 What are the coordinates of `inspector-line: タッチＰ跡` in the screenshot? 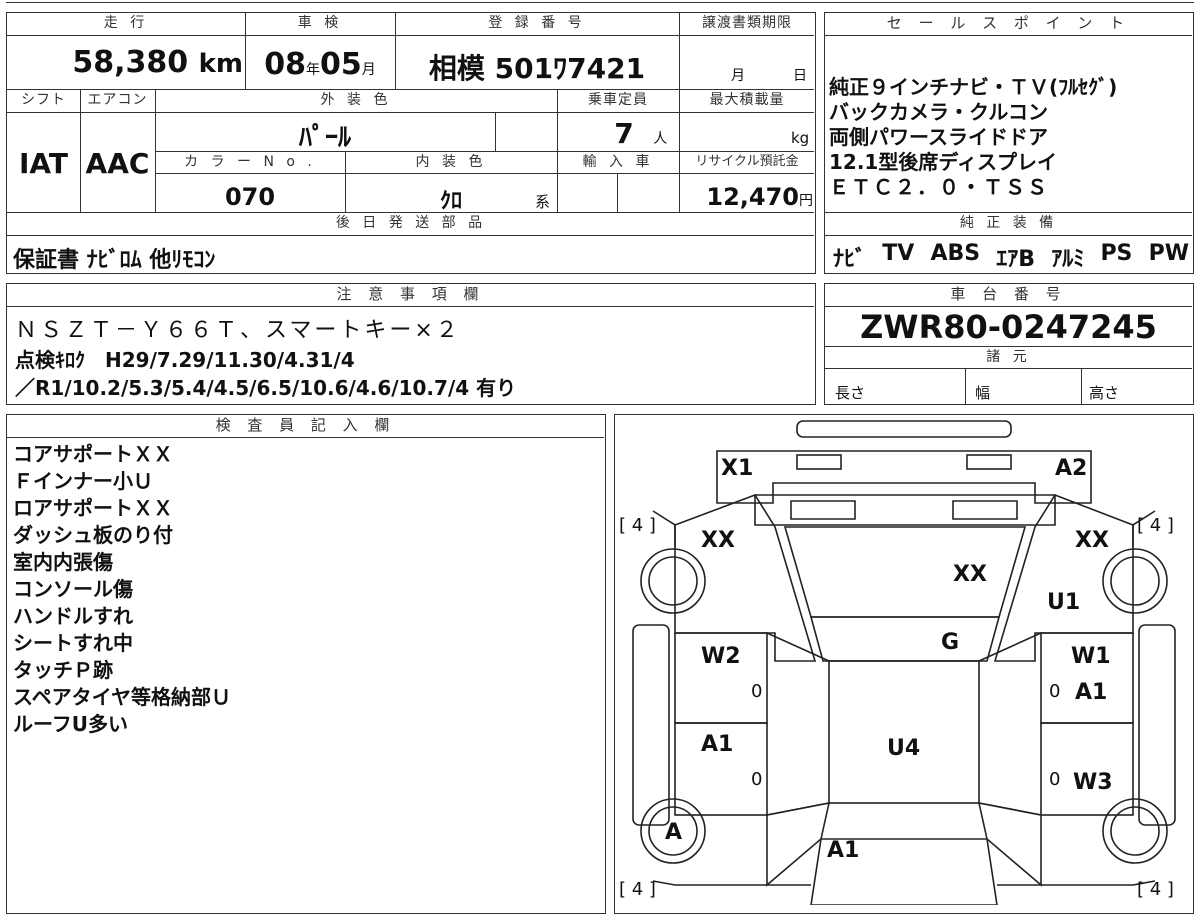 It's located at (63, 670).